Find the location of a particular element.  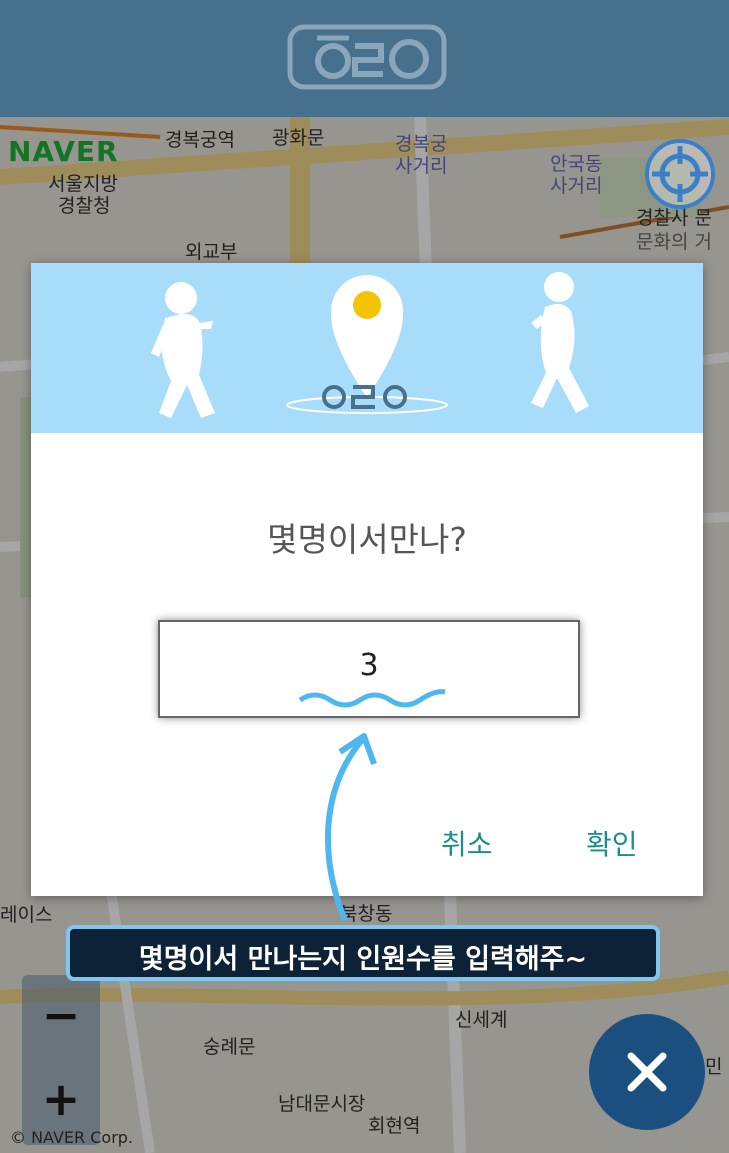

close-icon is located at coordinates (647, 1072).